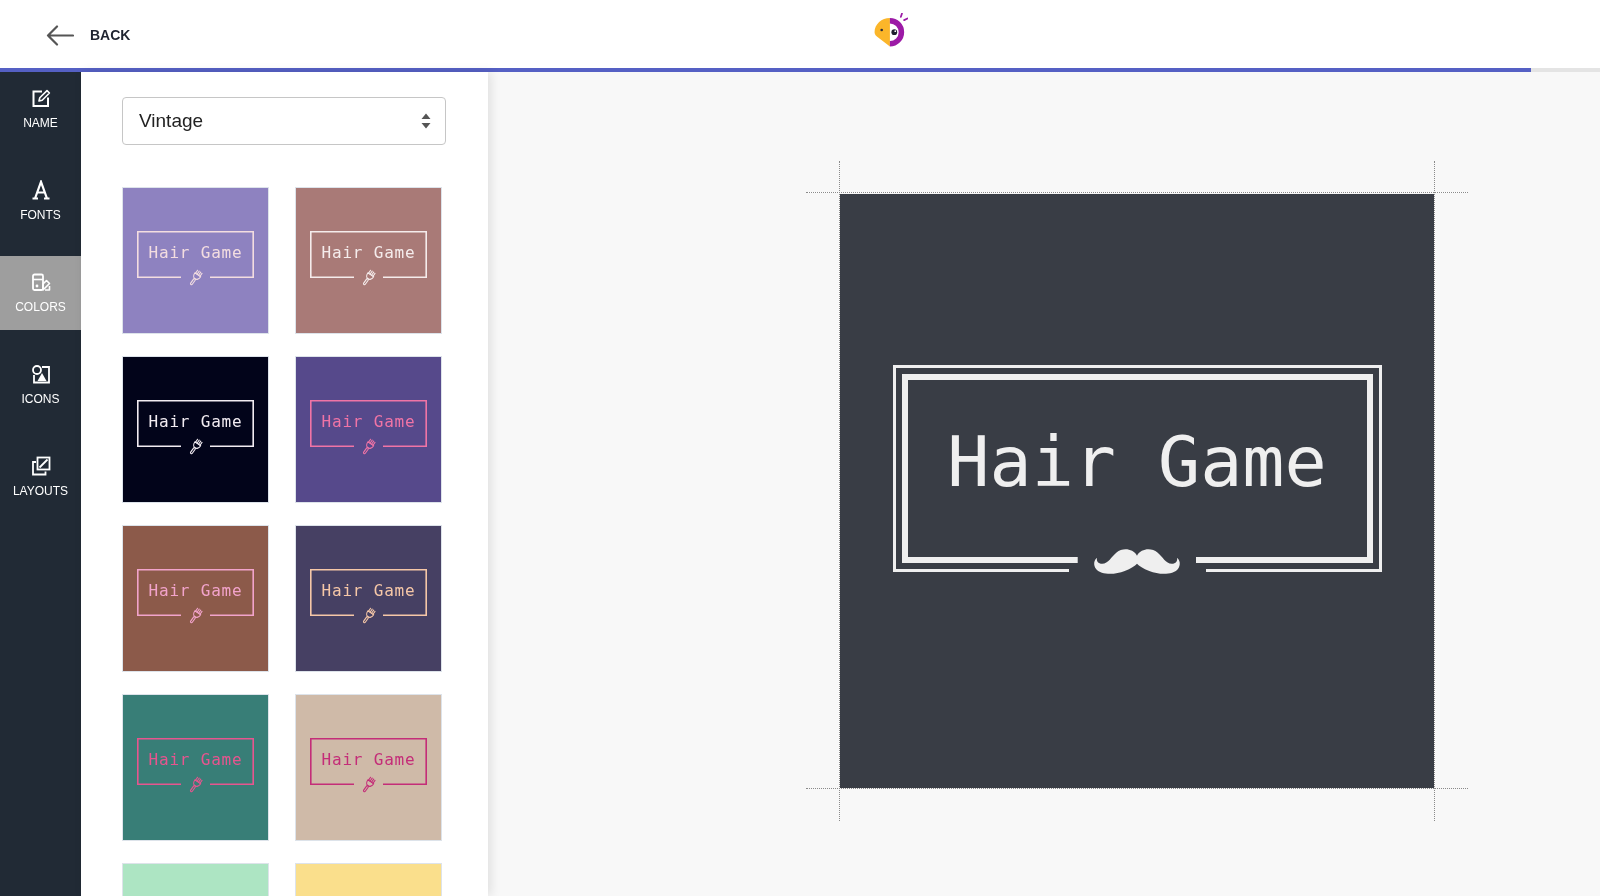  I want to click on bird-logo-icon, so click(891, 30).